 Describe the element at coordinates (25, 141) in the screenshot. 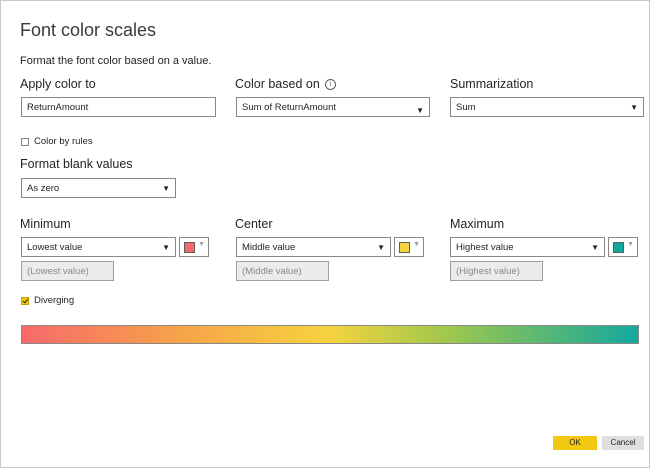

I see `checkbox-icon` at that location.